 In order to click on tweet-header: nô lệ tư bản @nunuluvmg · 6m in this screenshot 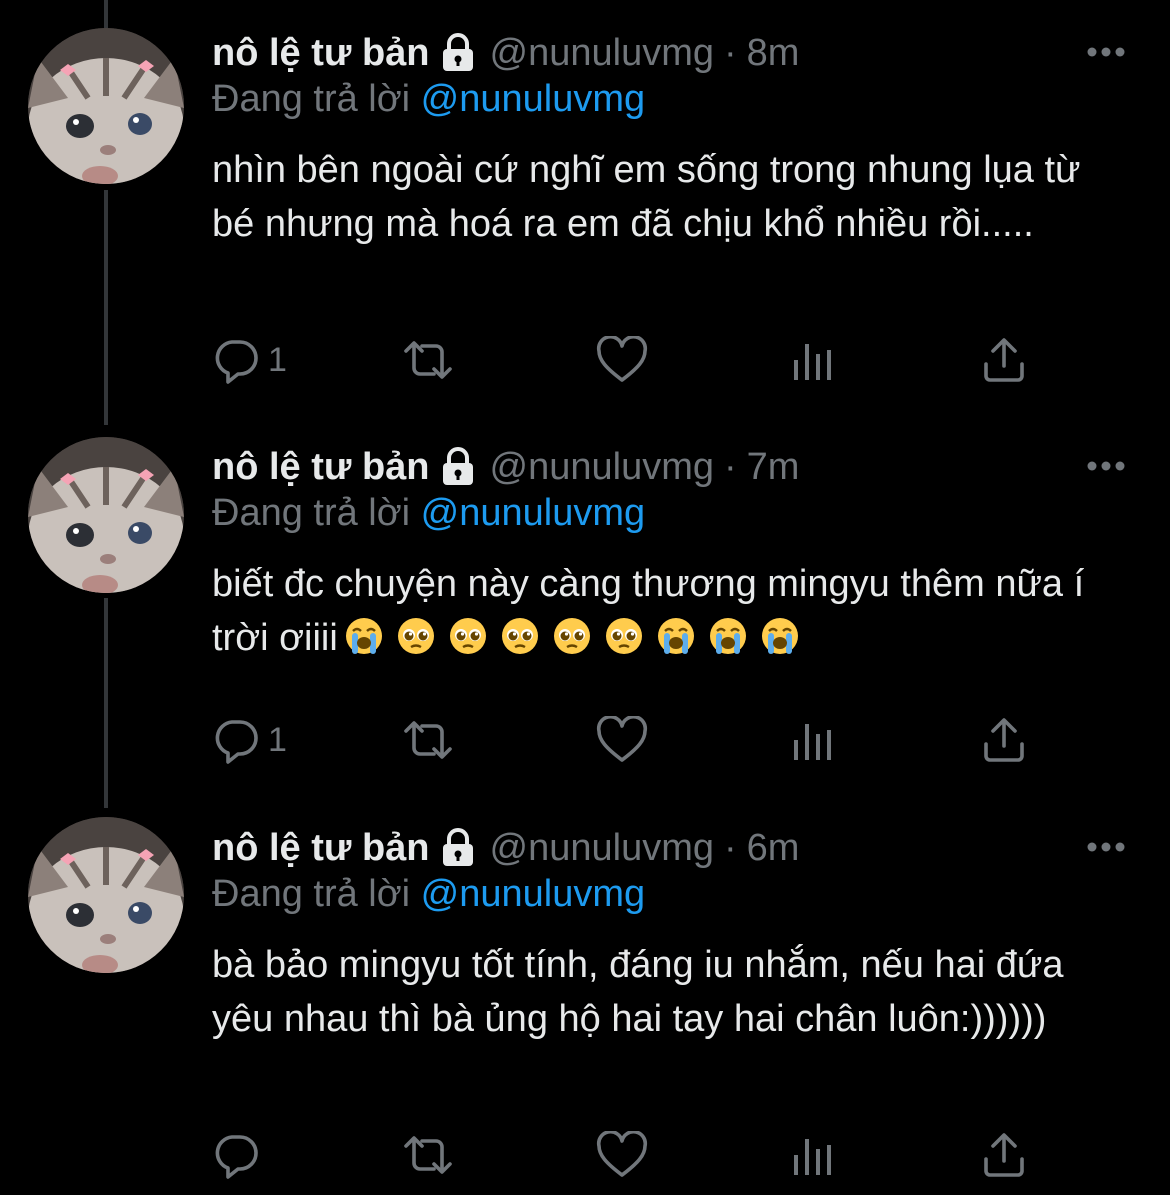, I will do `click(505, 848)`.